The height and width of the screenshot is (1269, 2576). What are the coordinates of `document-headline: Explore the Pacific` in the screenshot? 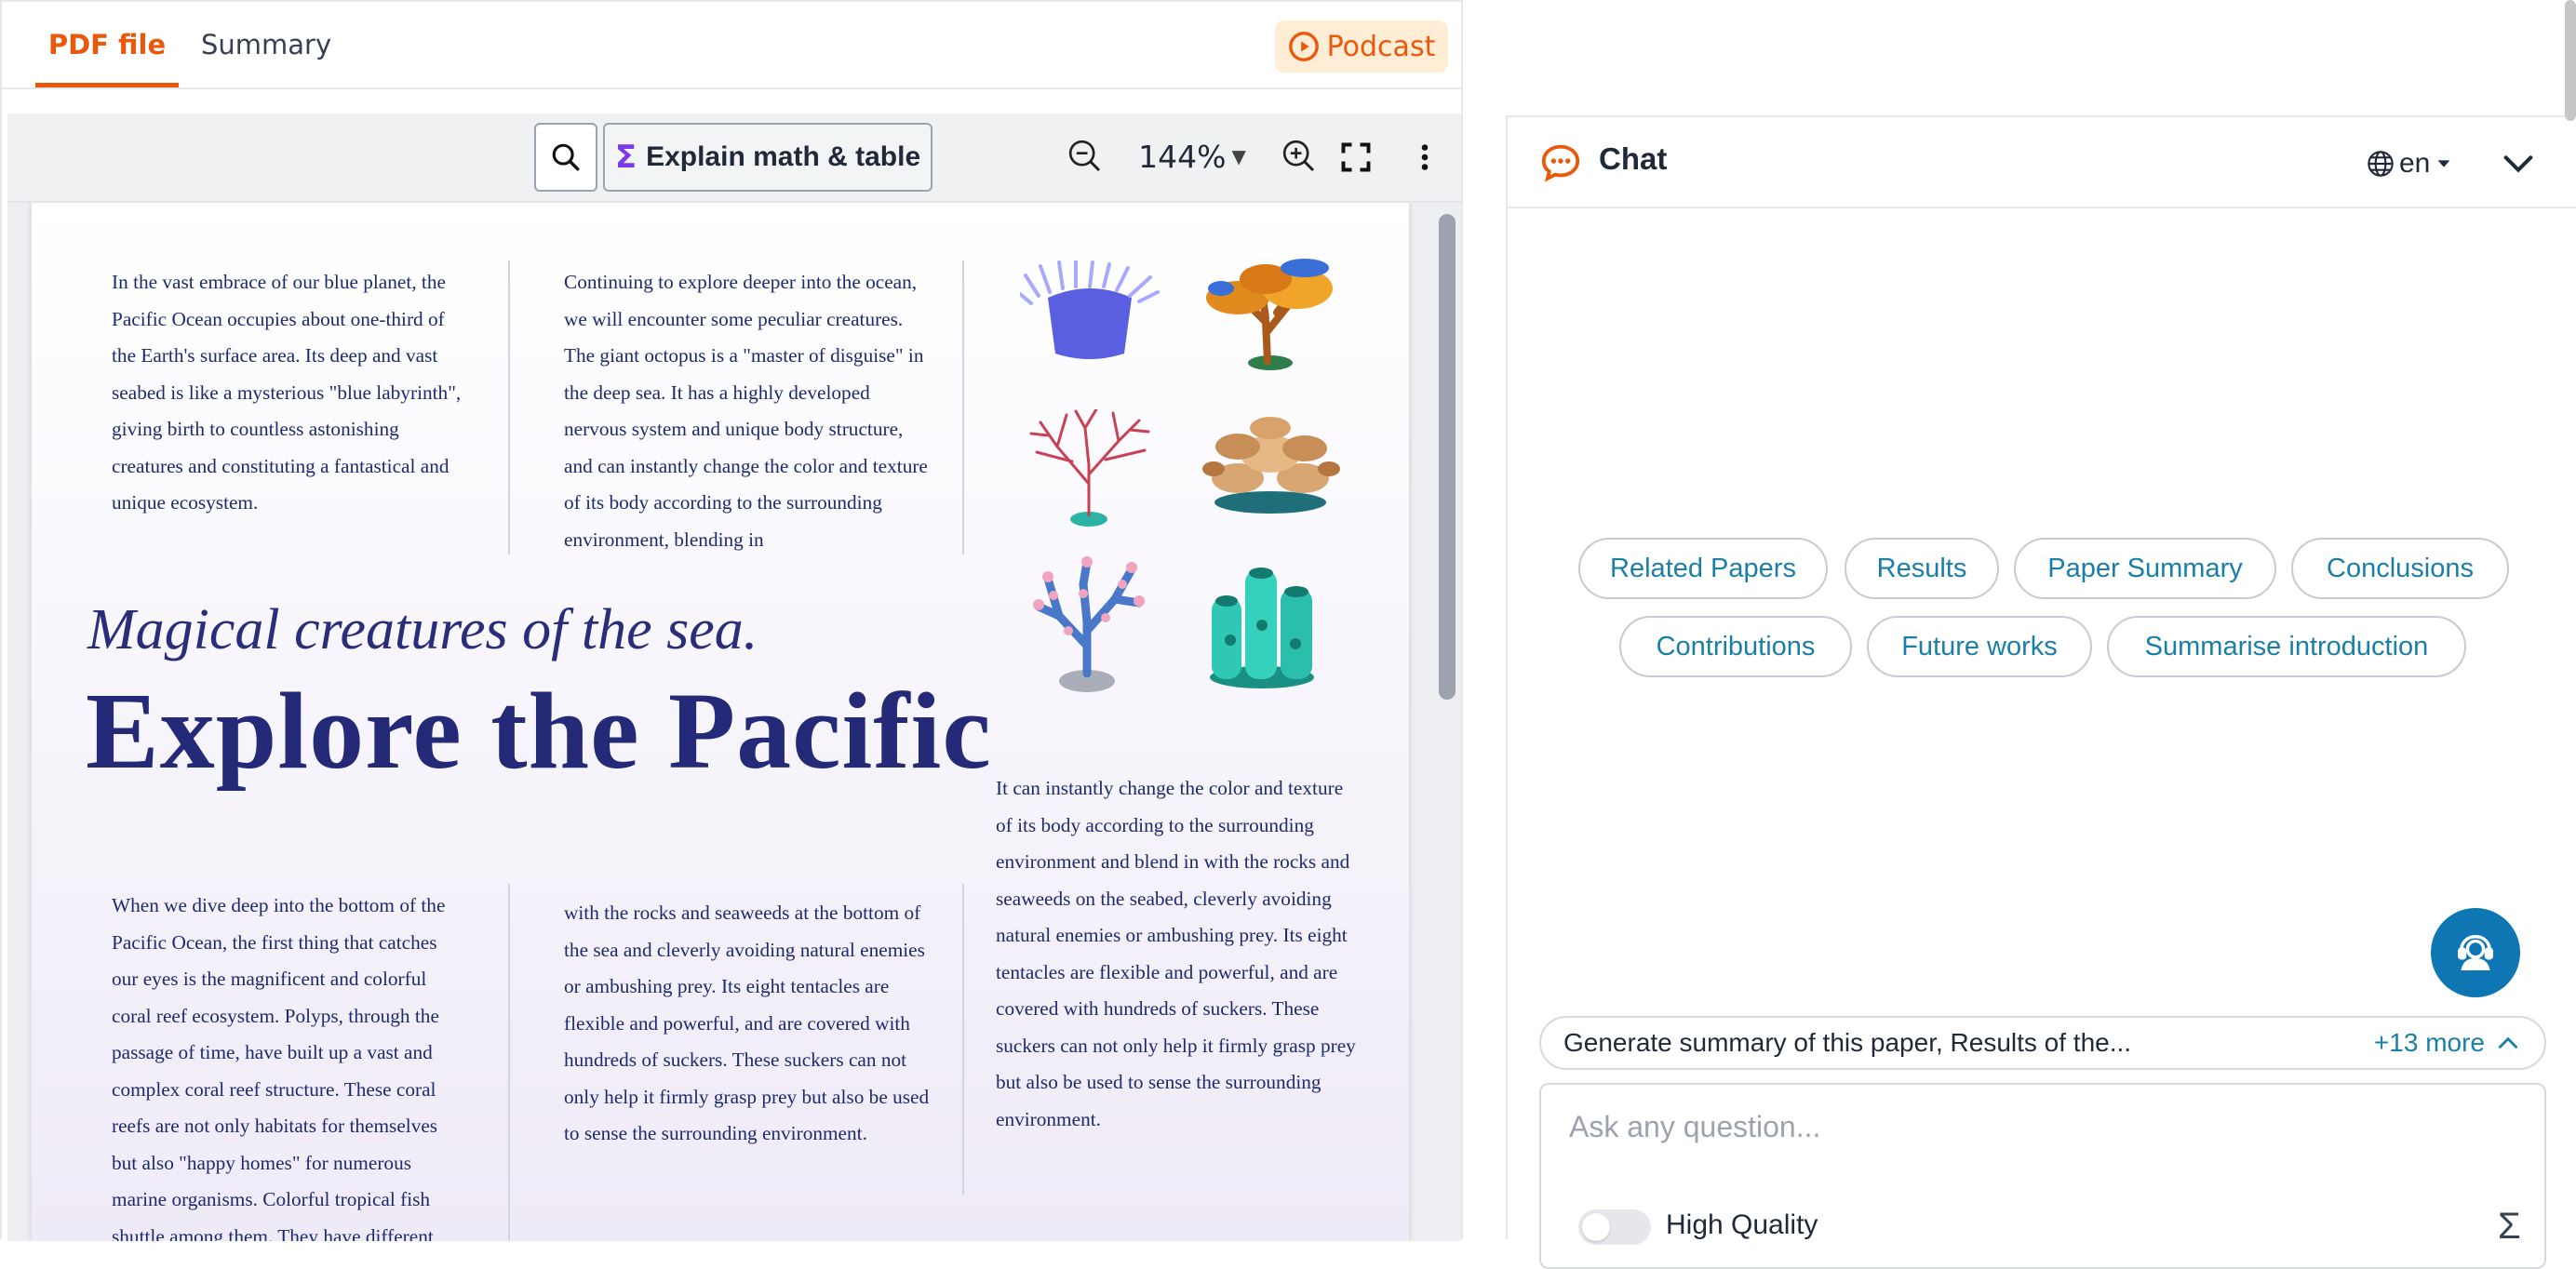 It's located at (539, 731).